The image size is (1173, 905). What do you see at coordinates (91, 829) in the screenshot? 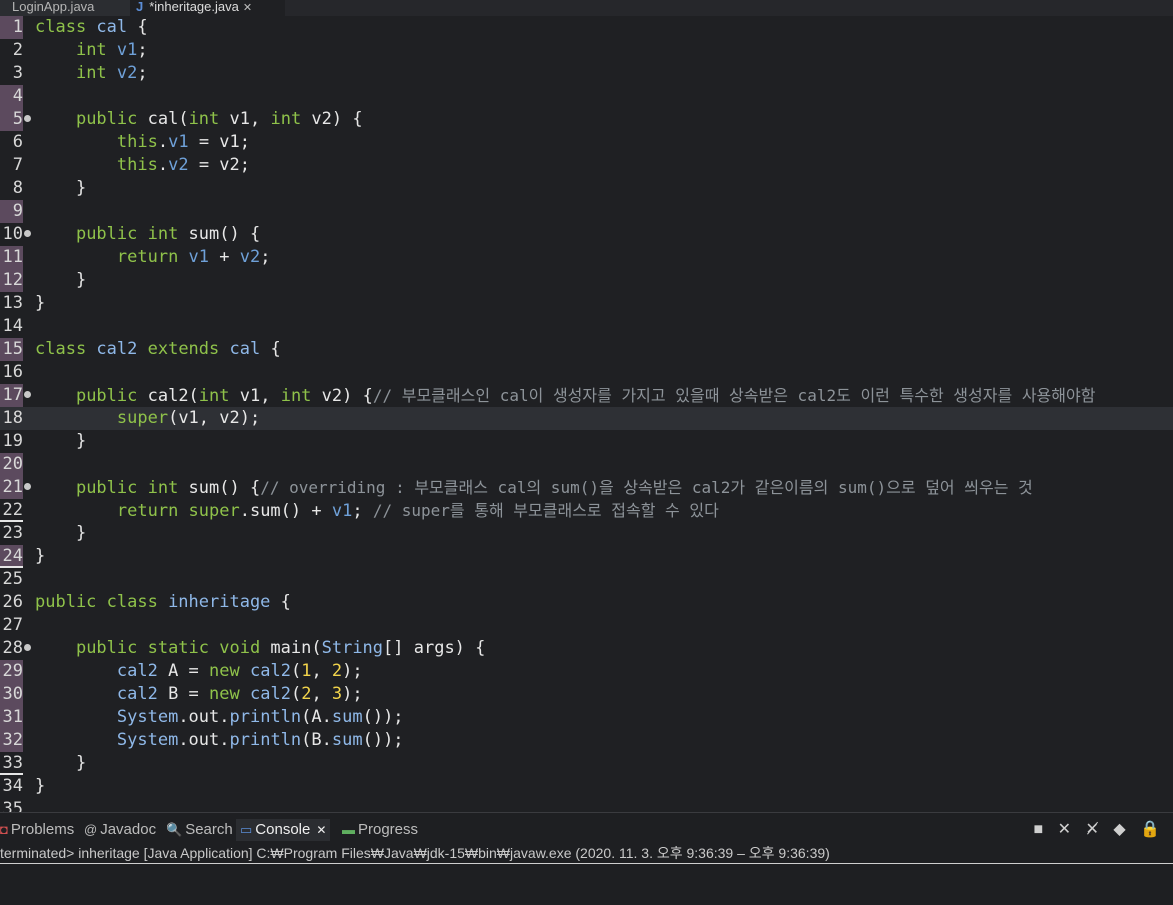
I see `javadoc-icon: @` at bounding box center [91, 829].